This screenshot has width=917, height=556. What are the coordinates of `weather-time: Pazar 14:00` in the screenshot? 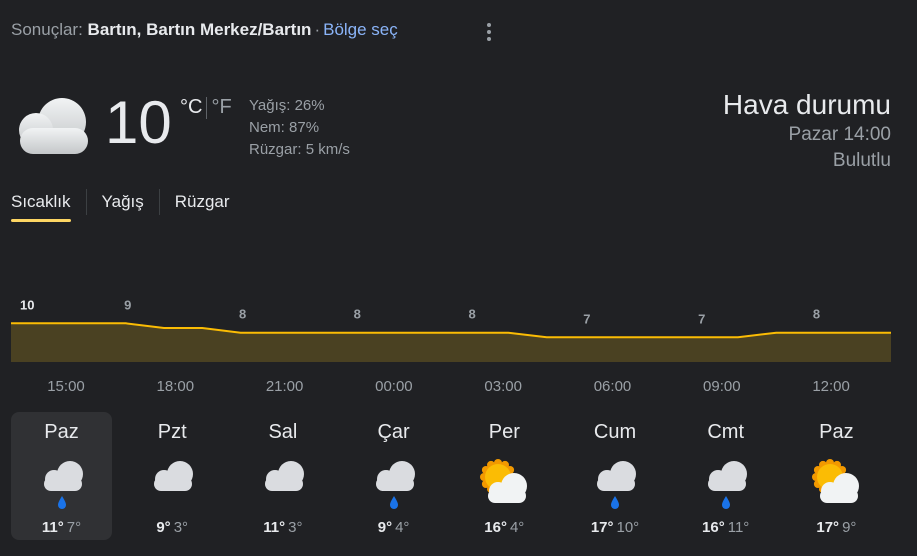 It's located at (839, 134).